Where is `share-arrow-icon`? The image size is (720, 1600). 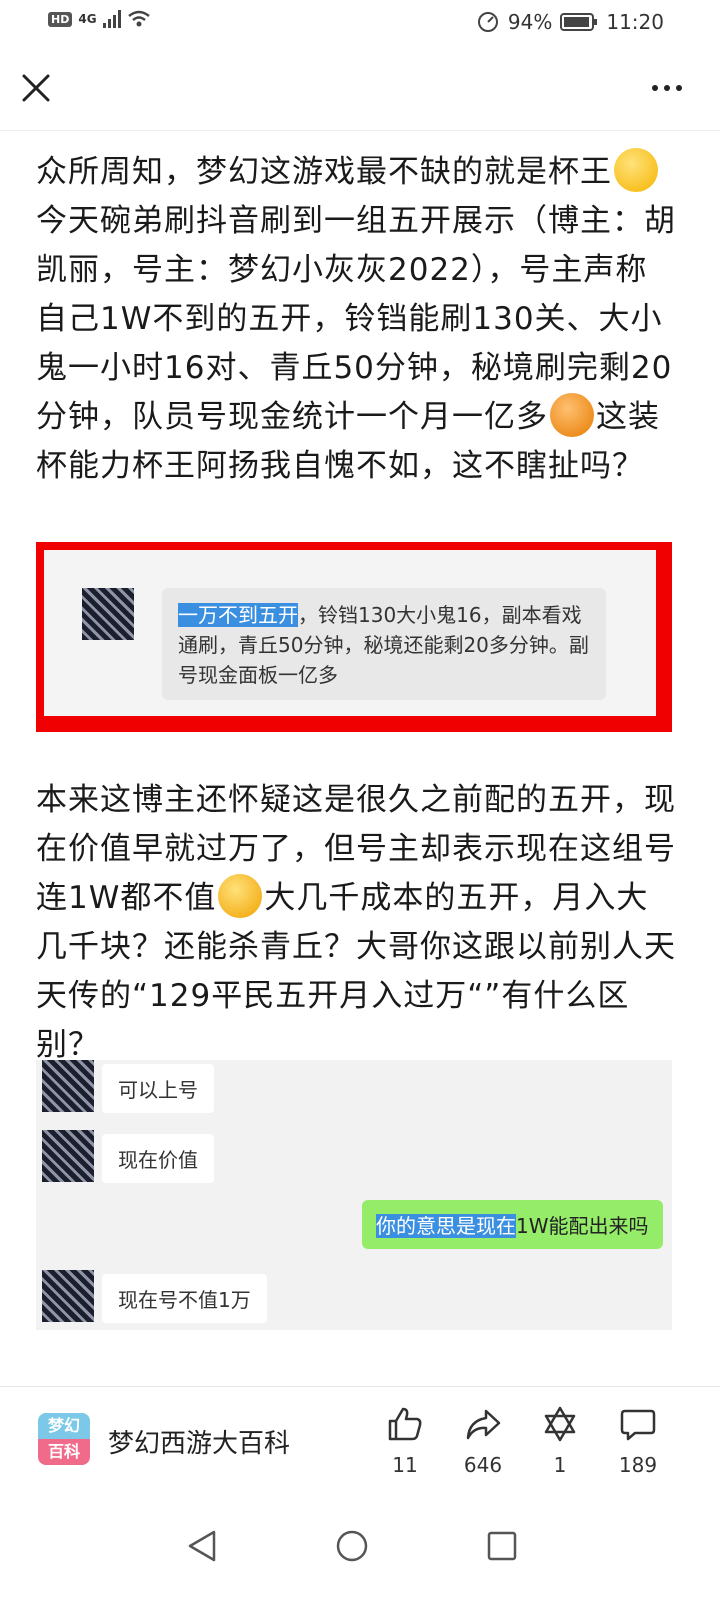
share-arrow-icon is located at coordinates (483, 1424).